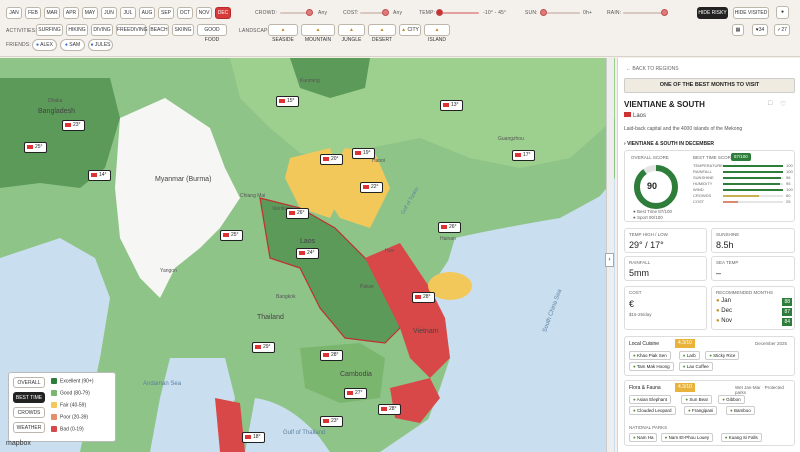 The width and height of the screenshot is (800, 452). Describe the element at coordinates (740, 410) in the screenshot. I see `species-tag: ● Bamboo` at that location.